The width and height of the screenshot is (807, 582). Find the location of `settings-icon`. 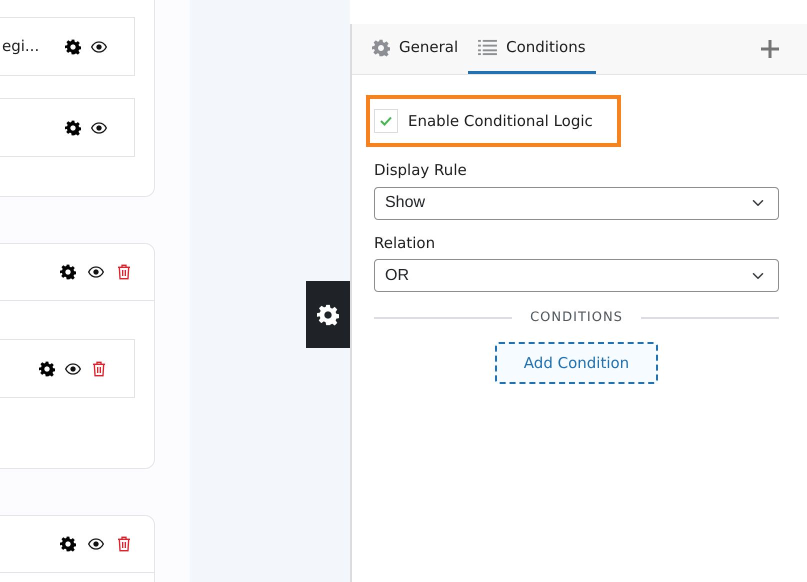

settings-icon is located at coordinates (328, 315).